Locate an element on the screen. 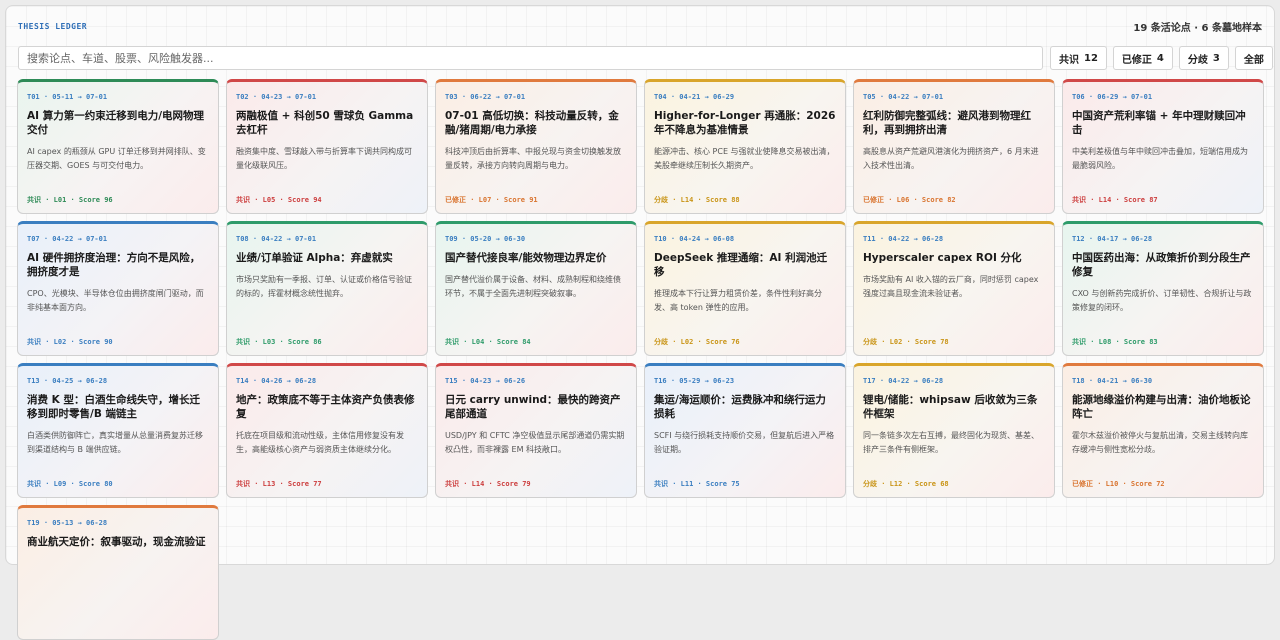 This screenshot has height=640, width=1280. card-footer: 分歧 · L12 · Score 68 is located at coordinates (906, 484).